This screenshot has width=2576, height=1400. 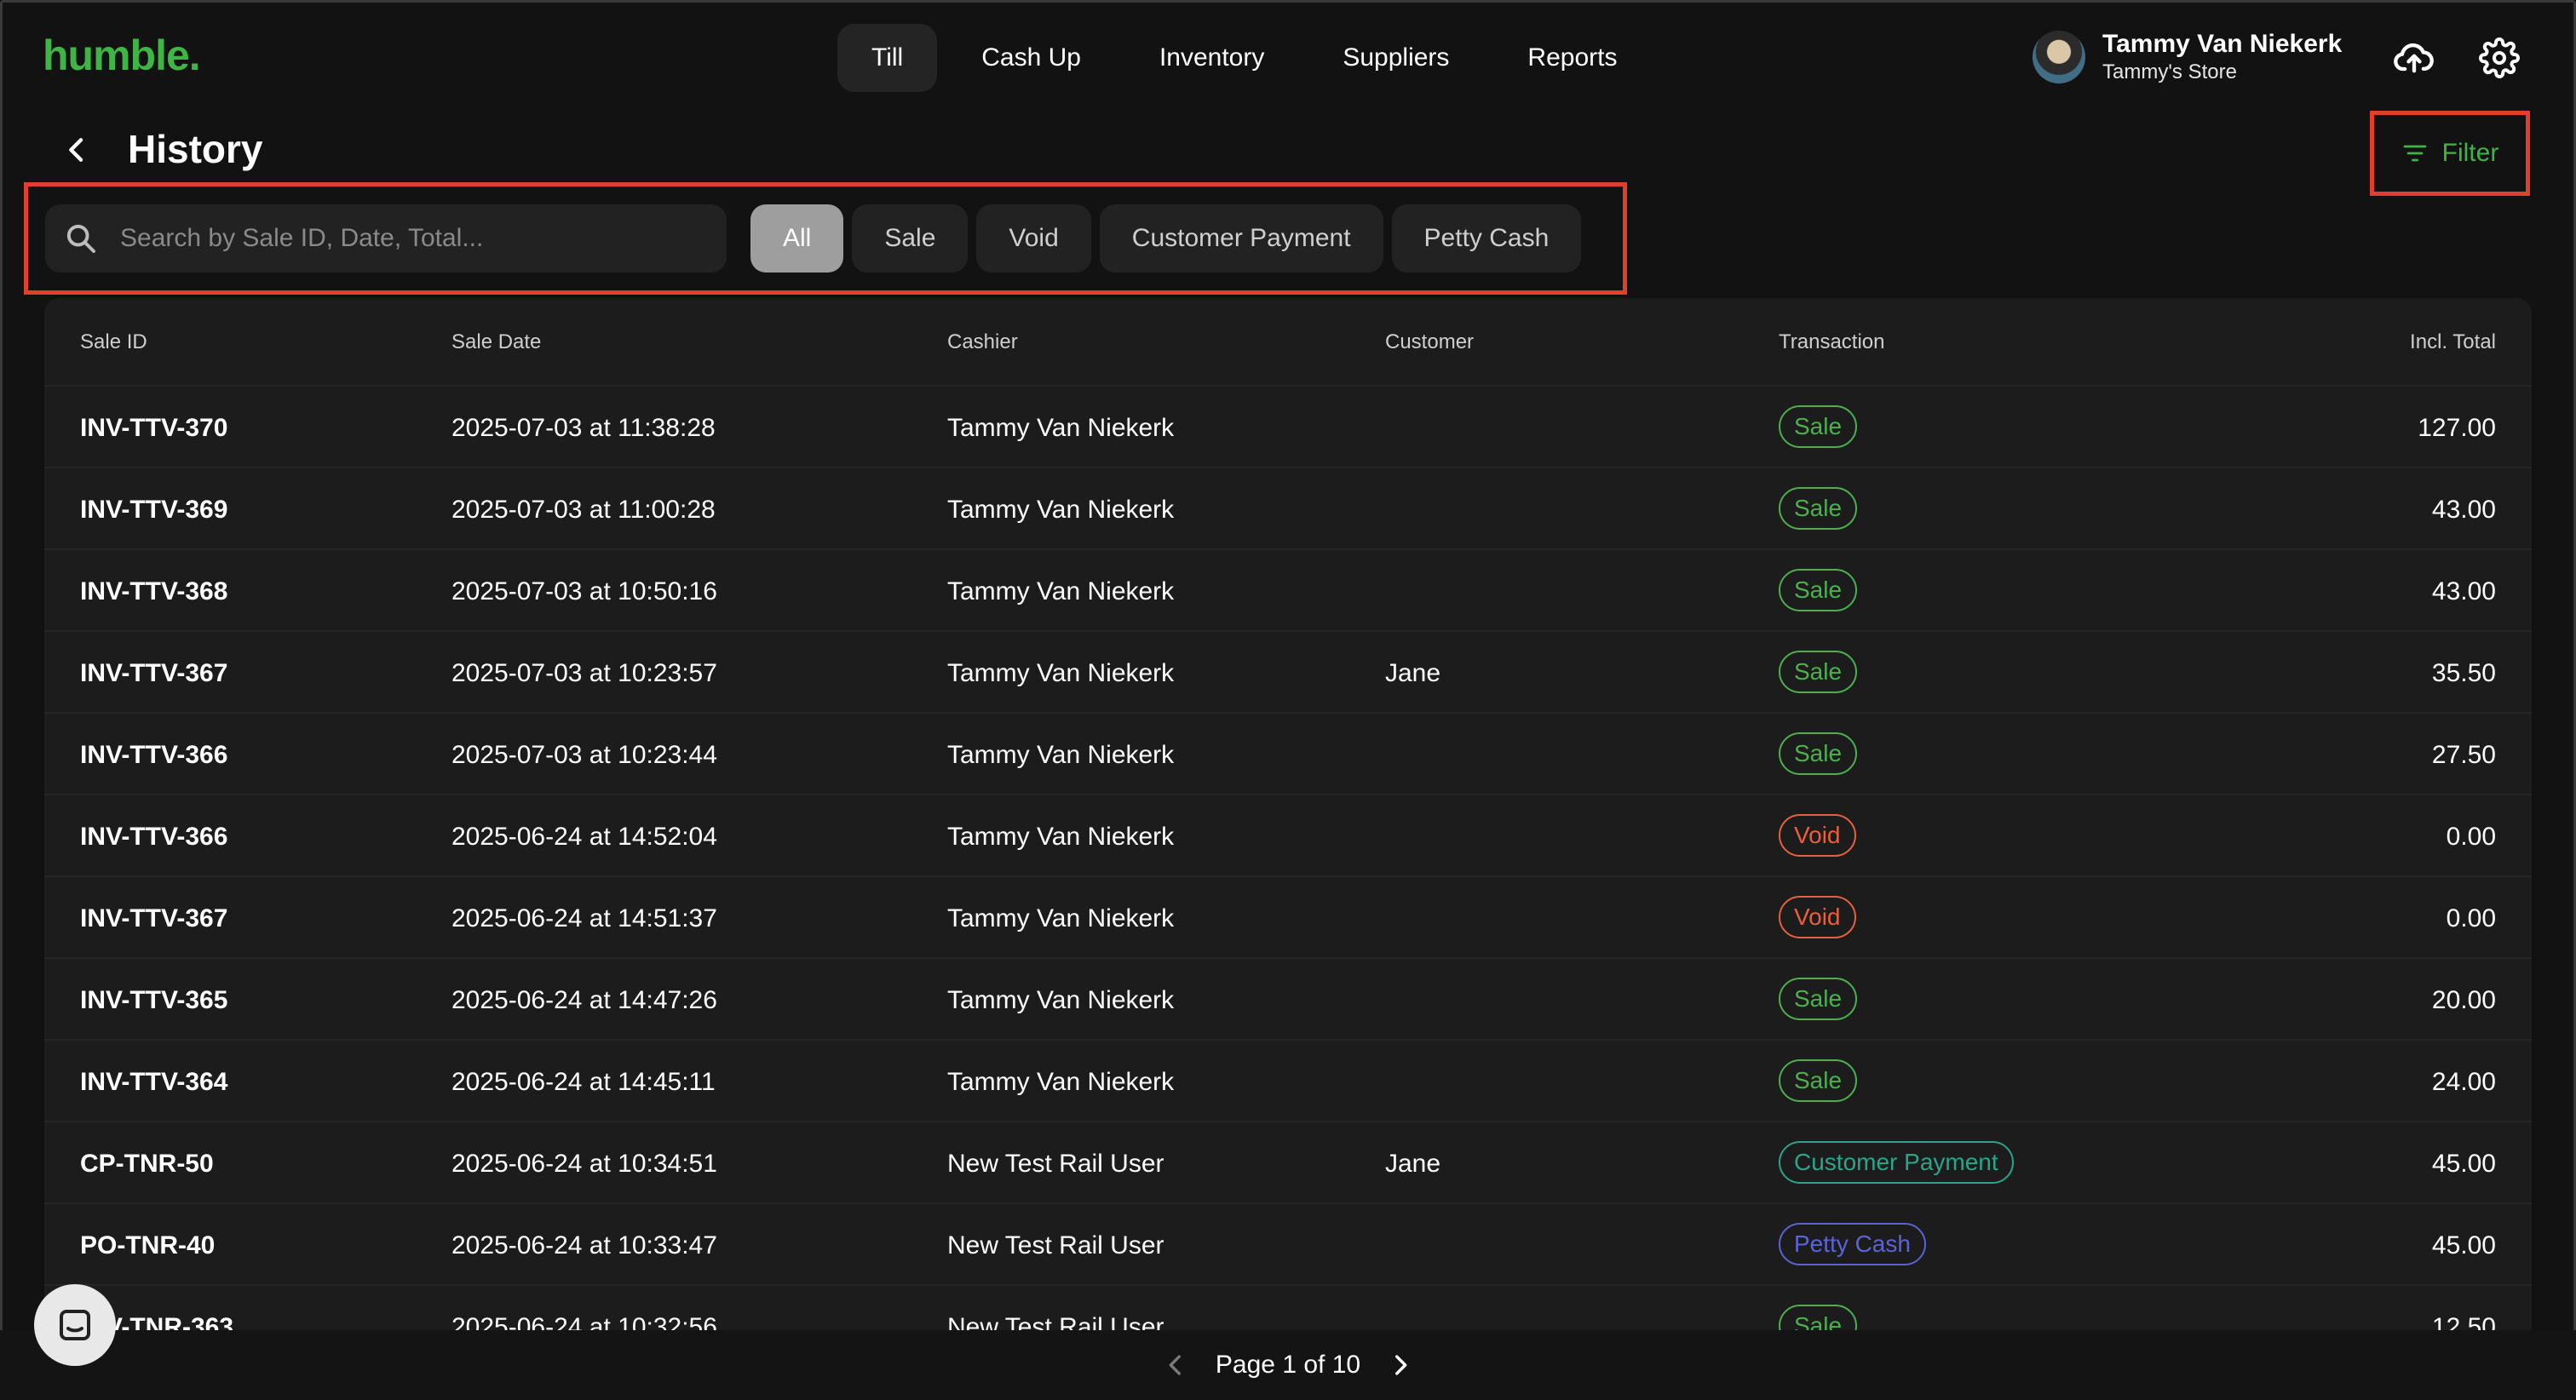 I want to click on sale-date-cell: 2025-06-24 at 14:45:11, so click(x=583, y=1082).